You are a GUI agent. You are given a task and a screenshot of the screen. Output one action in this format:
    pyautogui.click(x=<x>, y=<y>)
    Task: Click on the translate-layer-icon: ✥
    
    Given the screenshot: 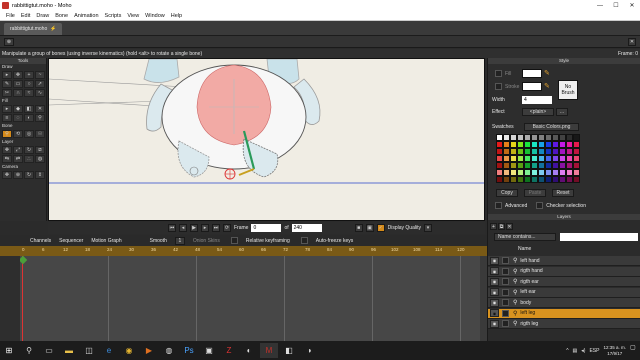 What is the action you would take?
    pyautogui.click(x=7, y=150)
    